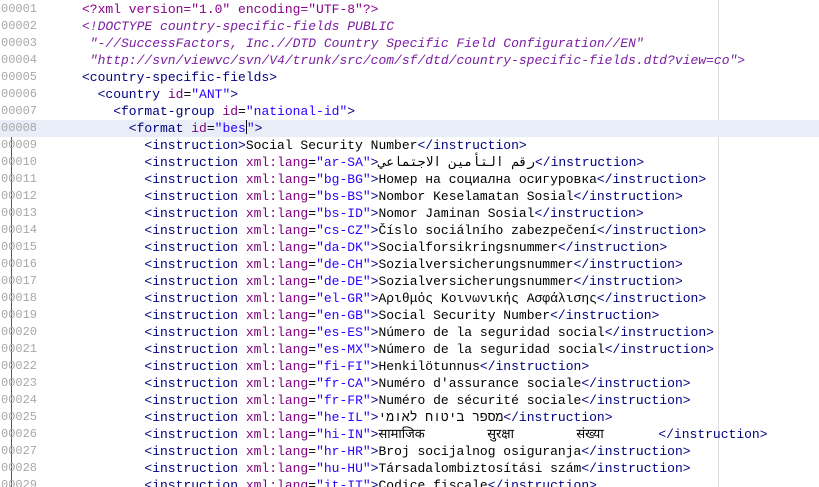 The height and width of the screenshot is (487, 819). I want to click on code-text: <country-specific-fields>, so click(179, 77).